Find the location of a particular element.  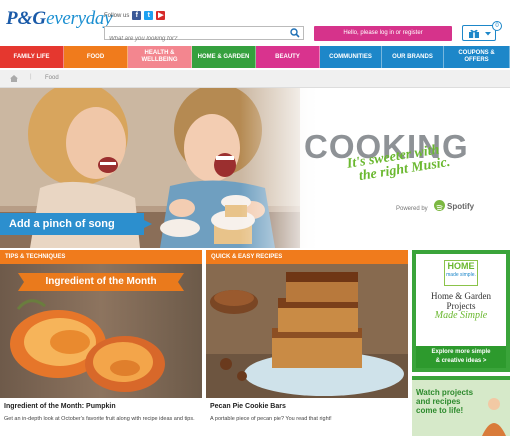

nav-item-health-wellbeing: HEALTH & WELLBEING is located at coordinates (160, 57).